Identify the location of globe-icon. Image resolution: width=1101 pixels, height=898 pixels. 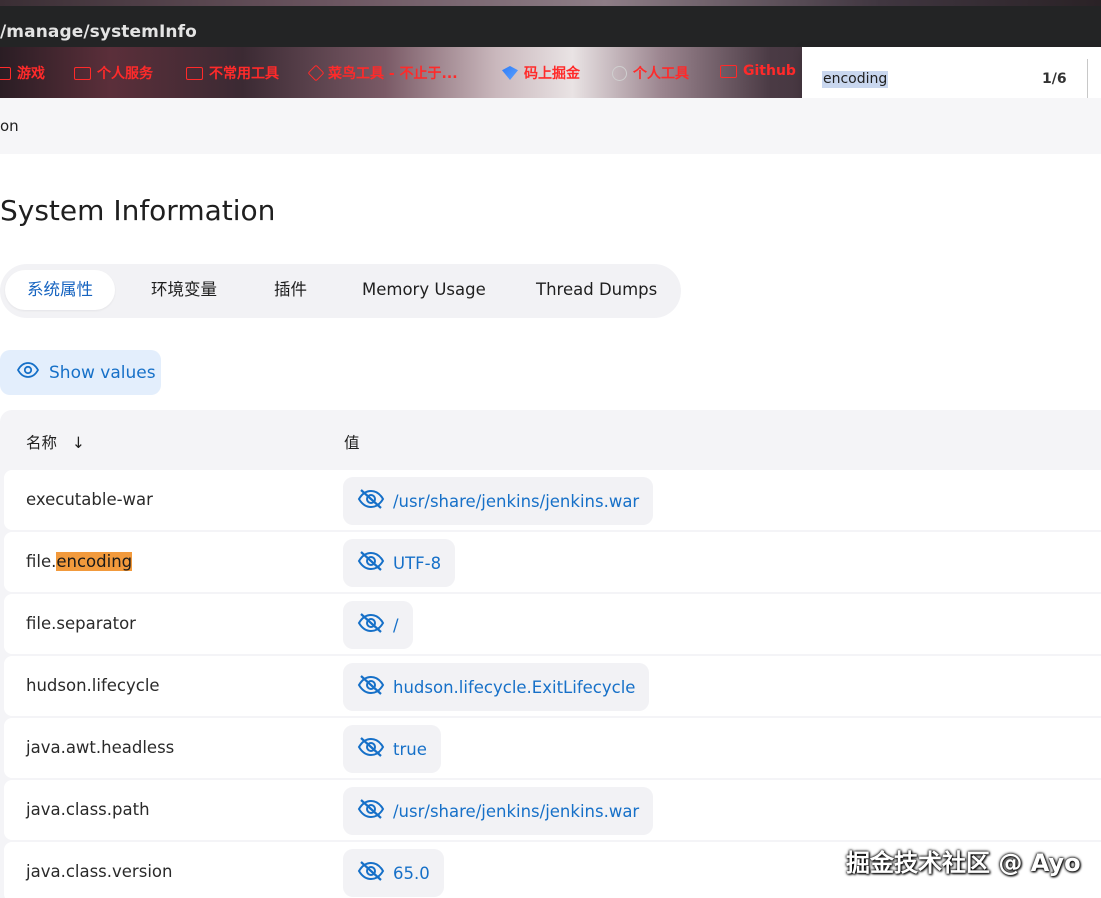
(619, 73).